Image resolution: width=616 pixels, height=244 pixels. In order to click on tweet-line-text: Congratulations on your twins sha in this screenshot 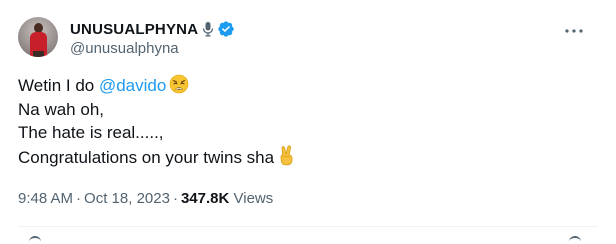, I will do `click(146, 157)`.